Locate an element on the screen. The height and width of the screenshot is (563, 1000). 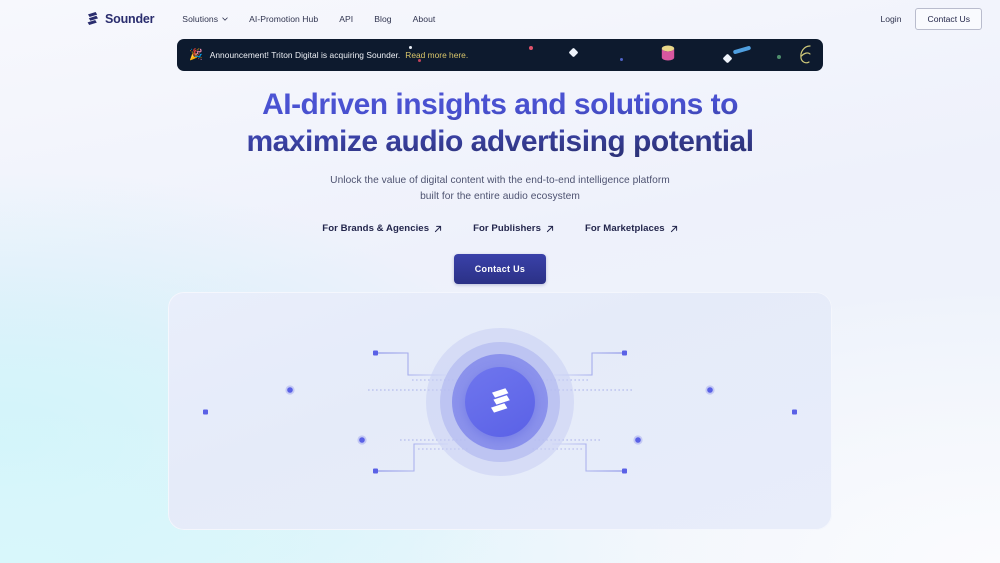
contact-us-nav-button: Contact Us is located at coordinates (948, 19).